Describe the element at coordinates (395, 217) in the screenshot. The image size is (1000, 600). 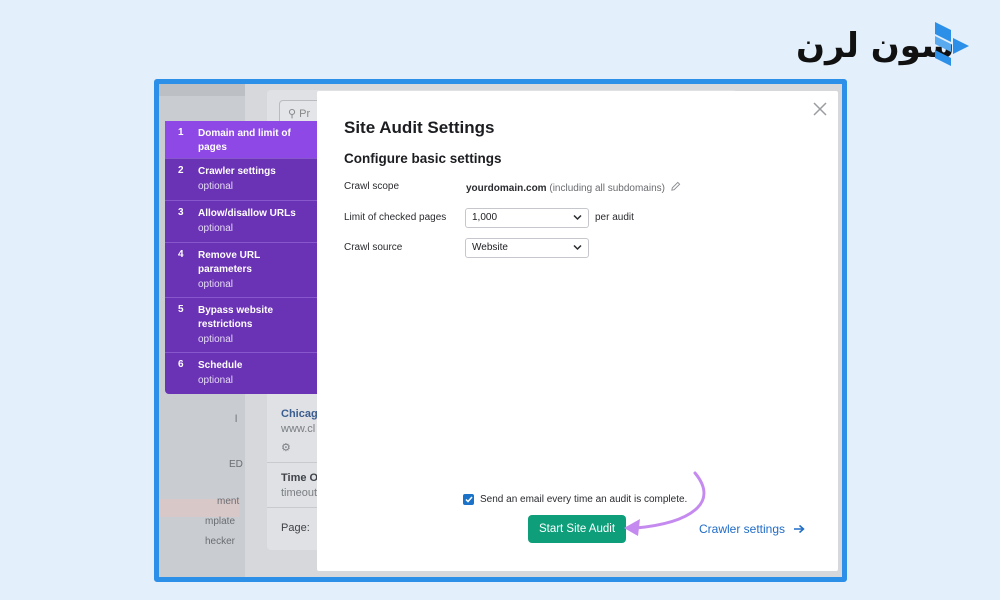
I see `limit-pages-label: Limit of checked pages` at that location.